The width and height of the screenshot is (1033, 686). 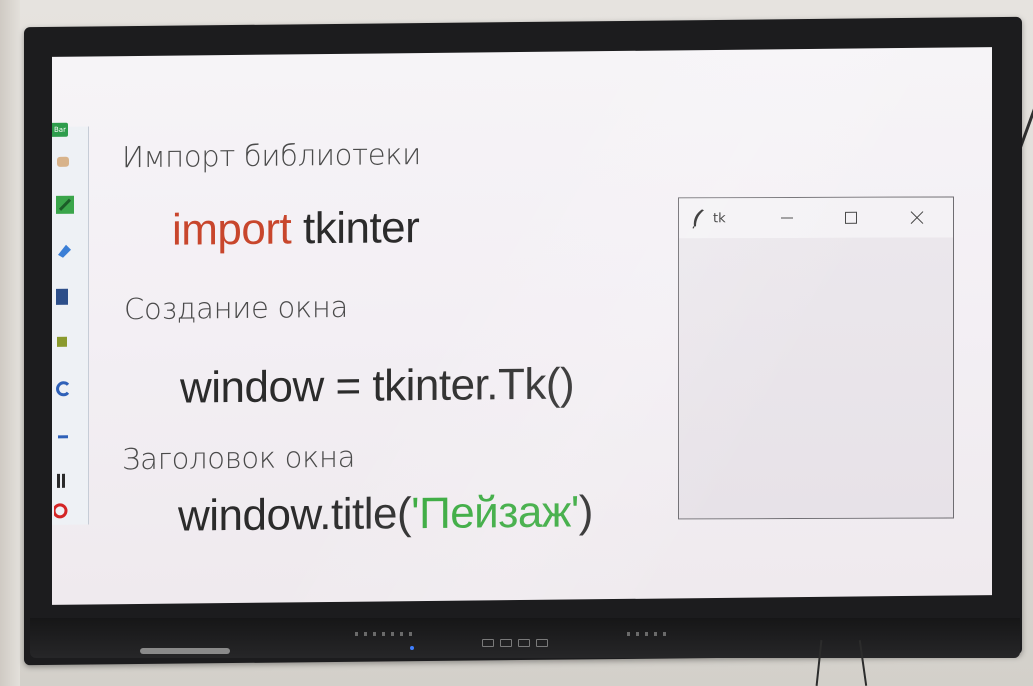 What do you see at coordinates (295, 515) in the screenshot?
I see `code-title-prefix: window.title(` at bounding box center [295, 515].